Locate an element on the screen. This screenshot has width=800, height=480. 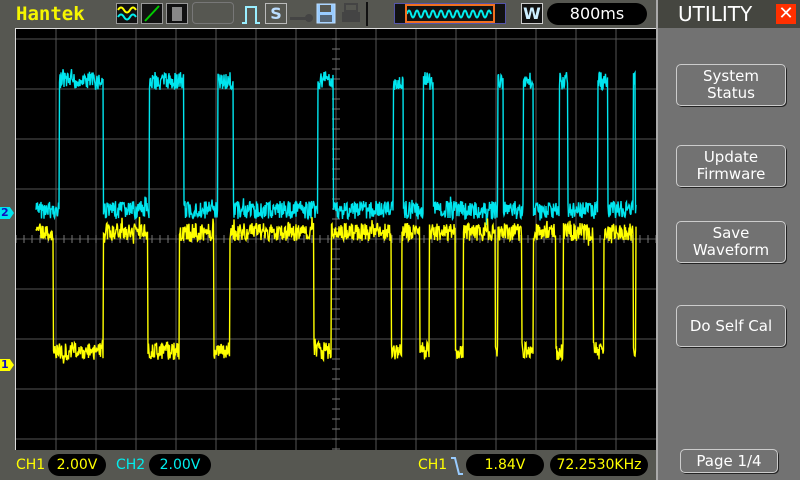
button-label: Waveform is located at coordinates (731, 250).